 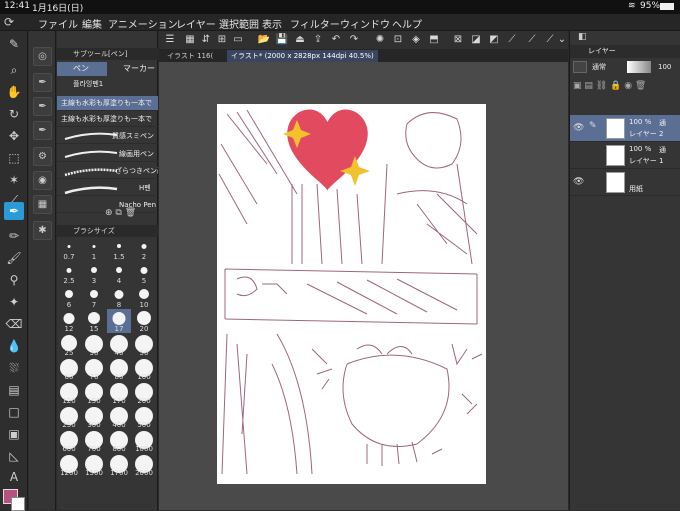 What do you see at coordinates (628, 86) in the screenshot?
I see `mask-icon: ◉` at bounding box center [628, 86].